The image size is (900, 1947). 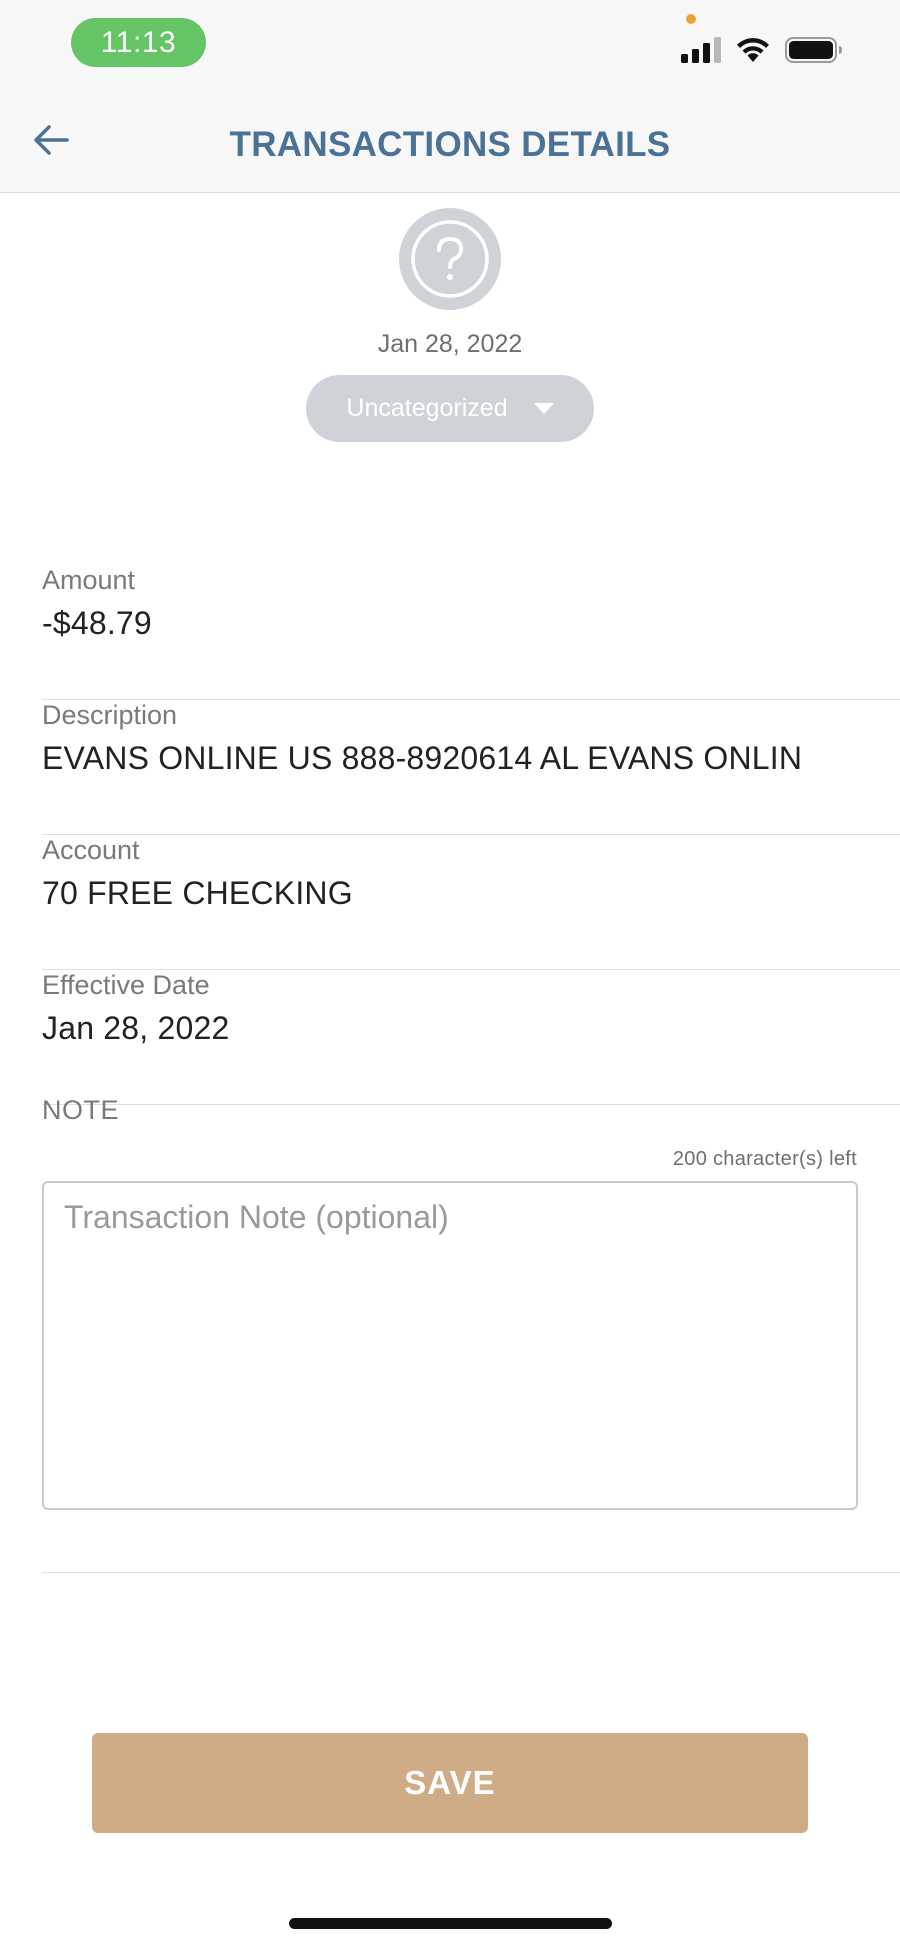 I want to click on question-mark-icon, so click(x=450, y=259).